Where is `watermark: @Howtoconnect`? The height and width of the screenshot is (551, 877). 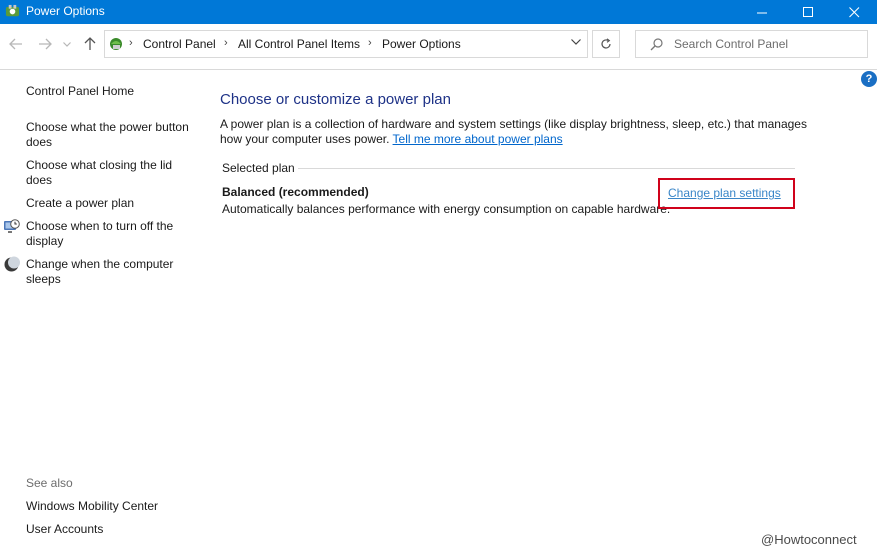 watermark: @Howtoconnect is located at coordinates (809, 539).